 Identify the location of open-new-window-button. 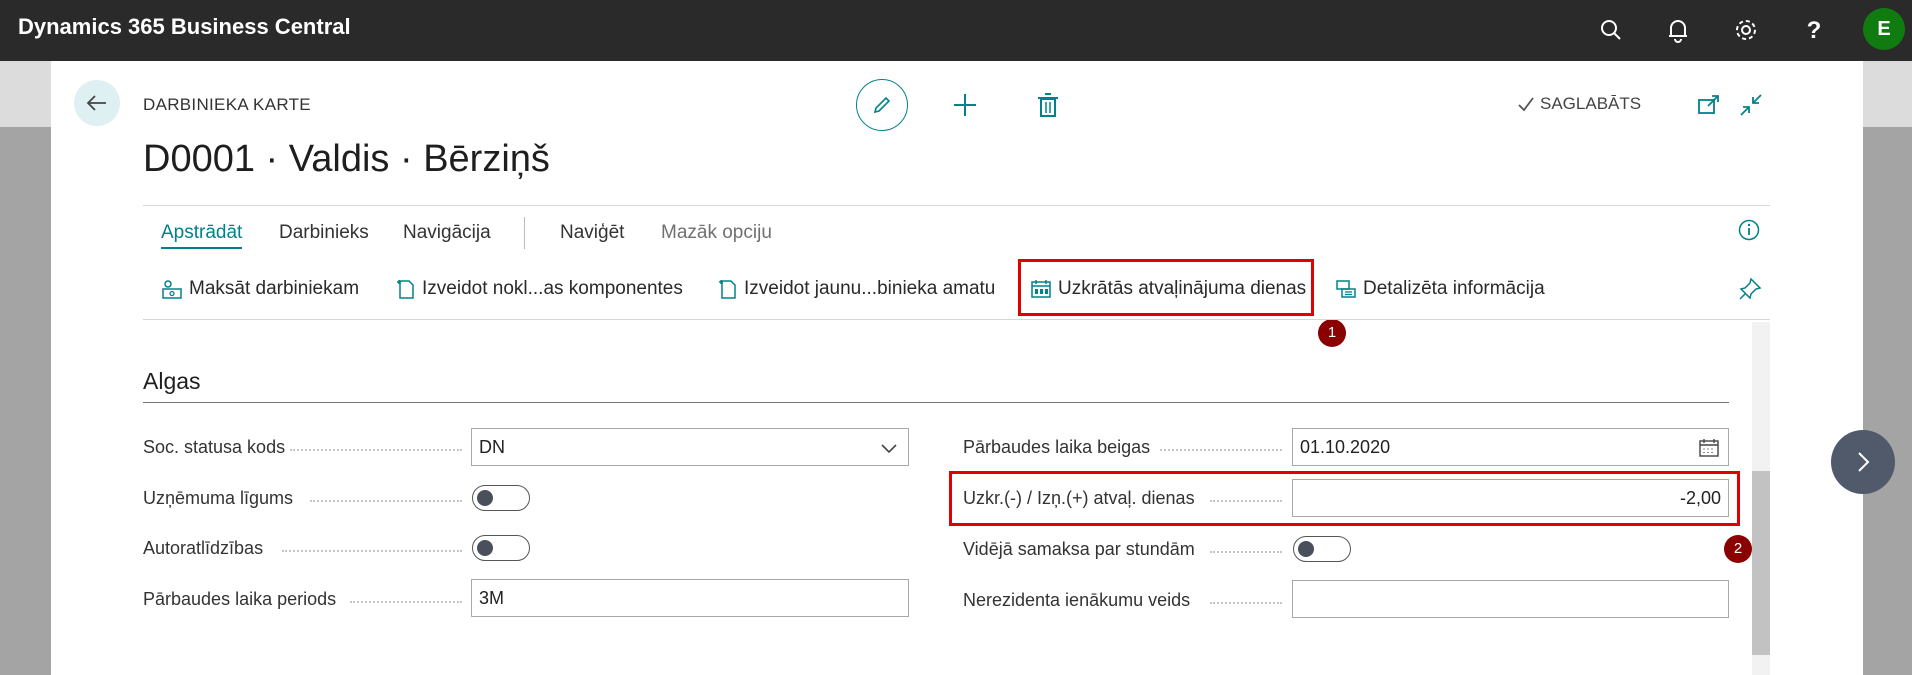
(1709, 105).